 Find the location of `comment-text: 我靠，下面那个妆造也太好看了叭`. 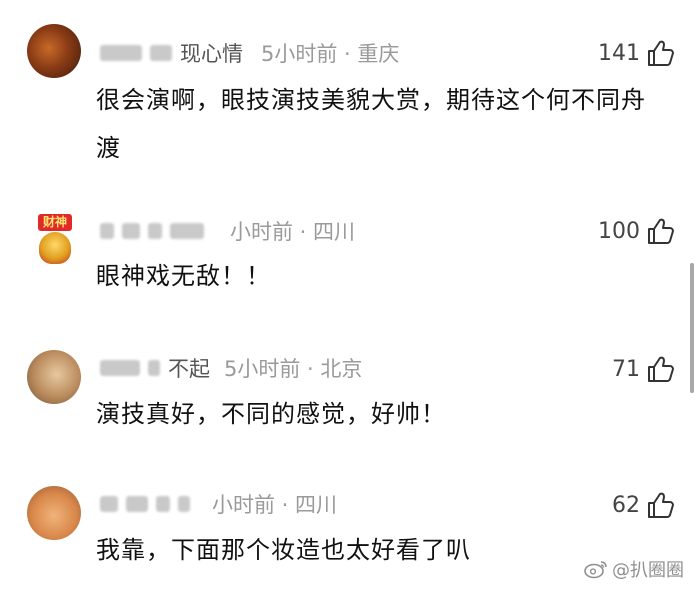

comment-text: 我靠，下面那个妆造也太好看了叭 is located at coordinates (283, 550).